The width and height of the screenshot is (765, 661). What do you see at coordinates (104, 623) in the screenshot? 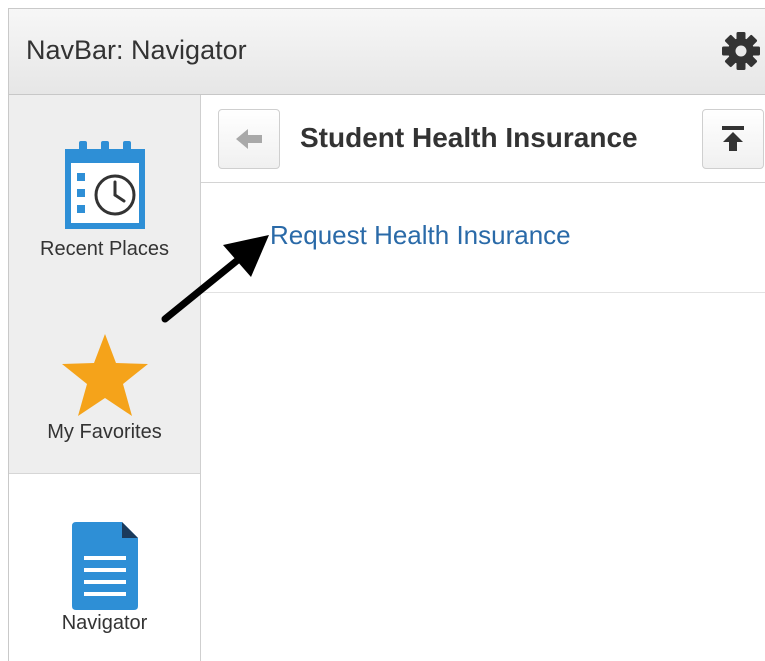
I see `sidebar-item-label: Navigator` at bounding box center [104, 623].